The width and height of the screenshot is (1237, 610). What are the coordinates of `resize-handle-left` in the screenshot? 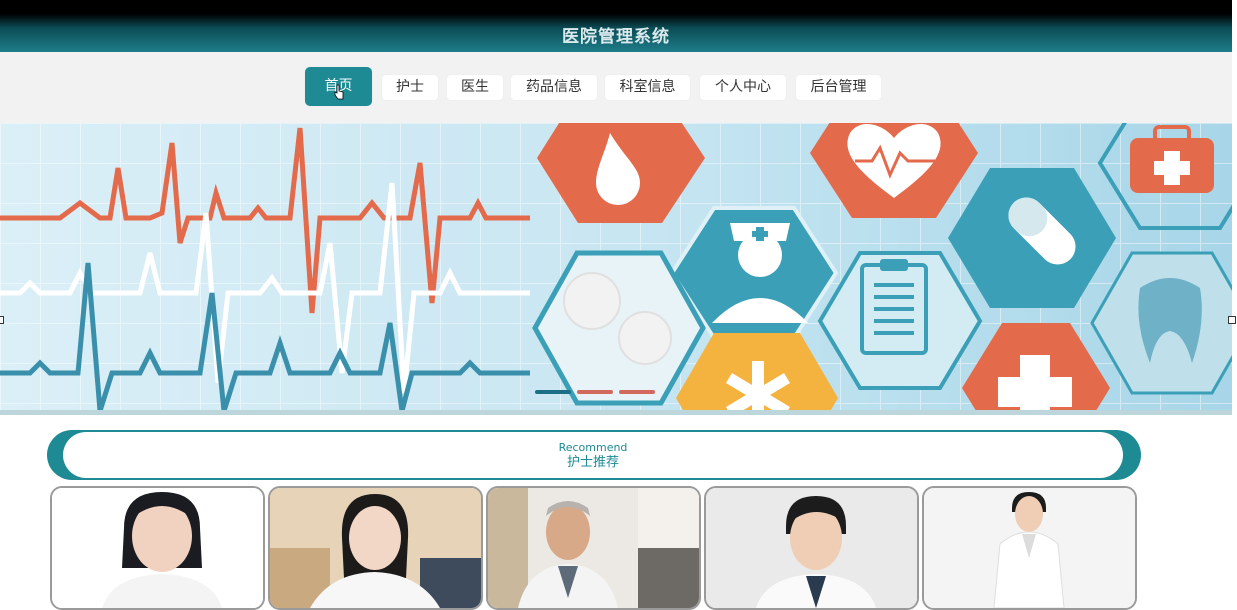 It's located at (2, 320).